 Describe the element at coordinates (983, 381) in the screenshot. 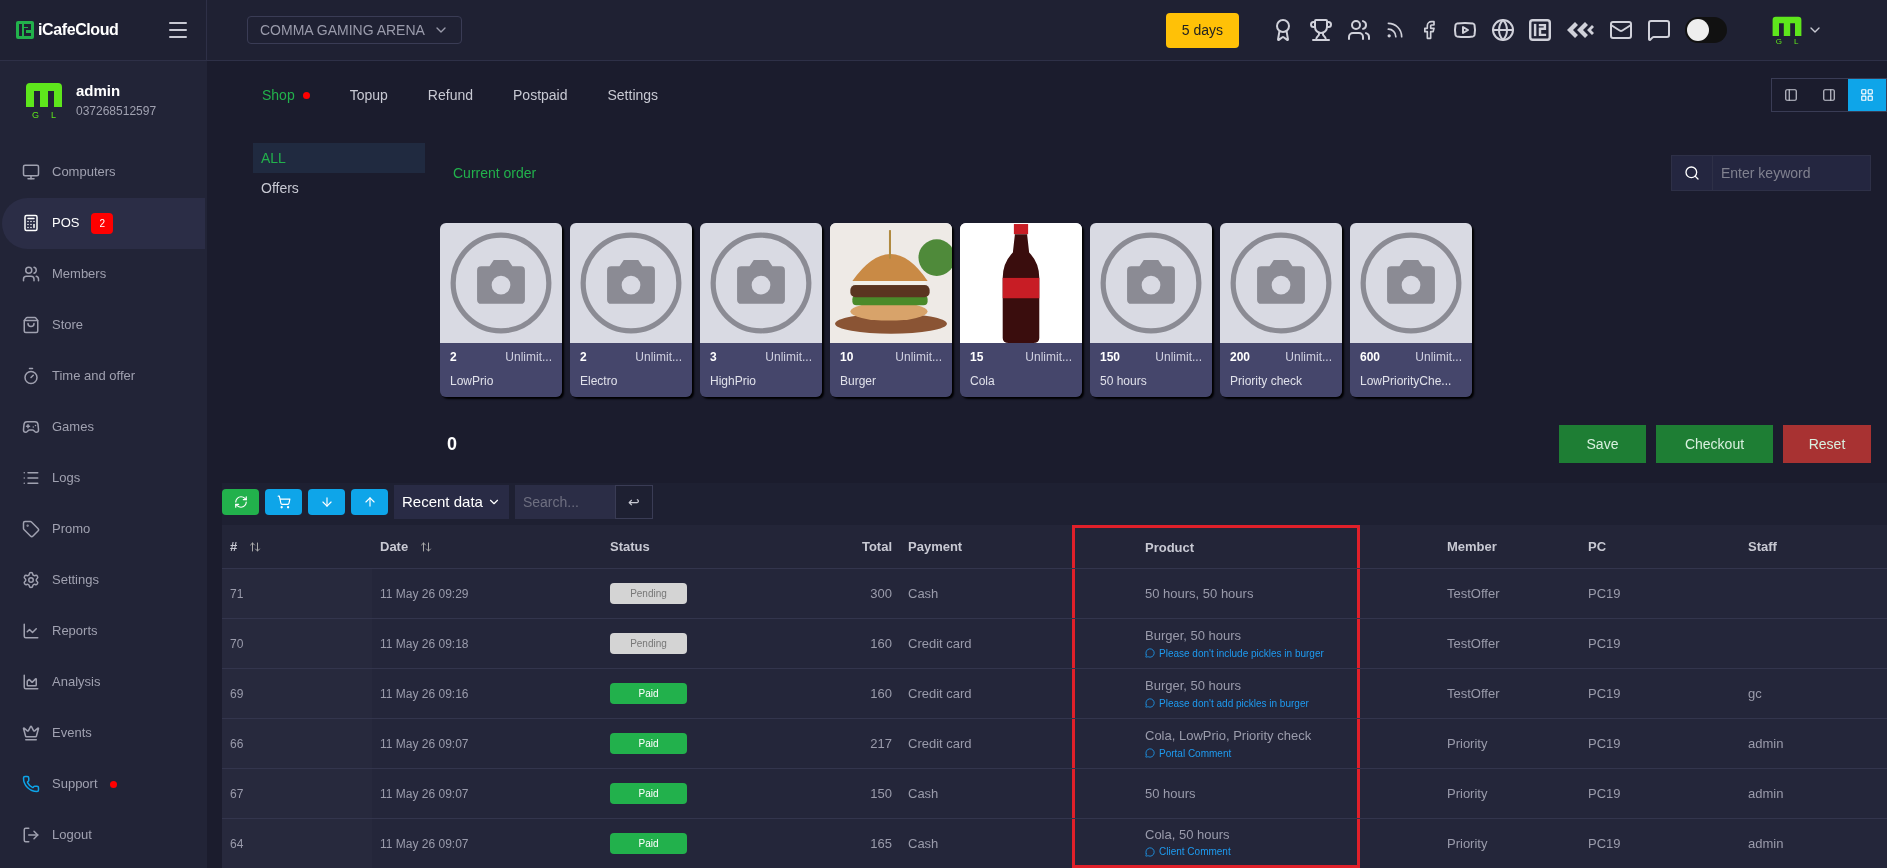

I see `product-name: Cola` at that location.